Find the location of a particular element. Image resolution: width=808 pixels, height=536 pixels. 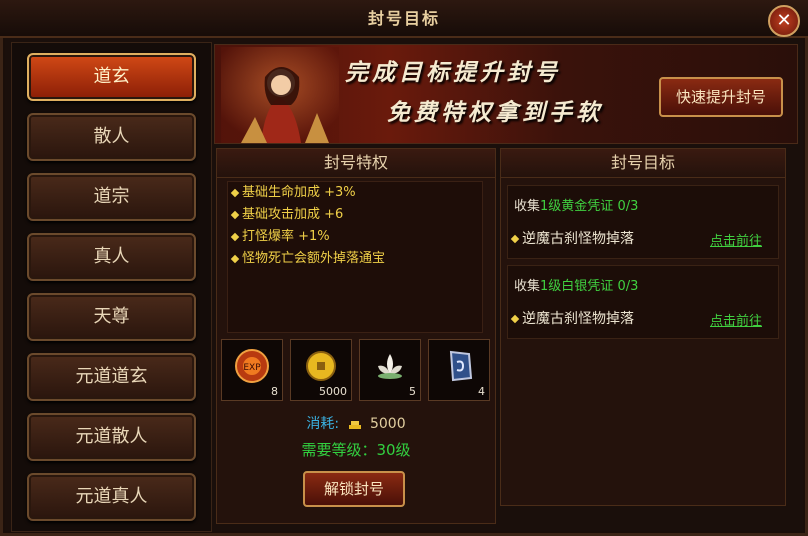

hero-portrait-icon is located at coordinates (280, 95).